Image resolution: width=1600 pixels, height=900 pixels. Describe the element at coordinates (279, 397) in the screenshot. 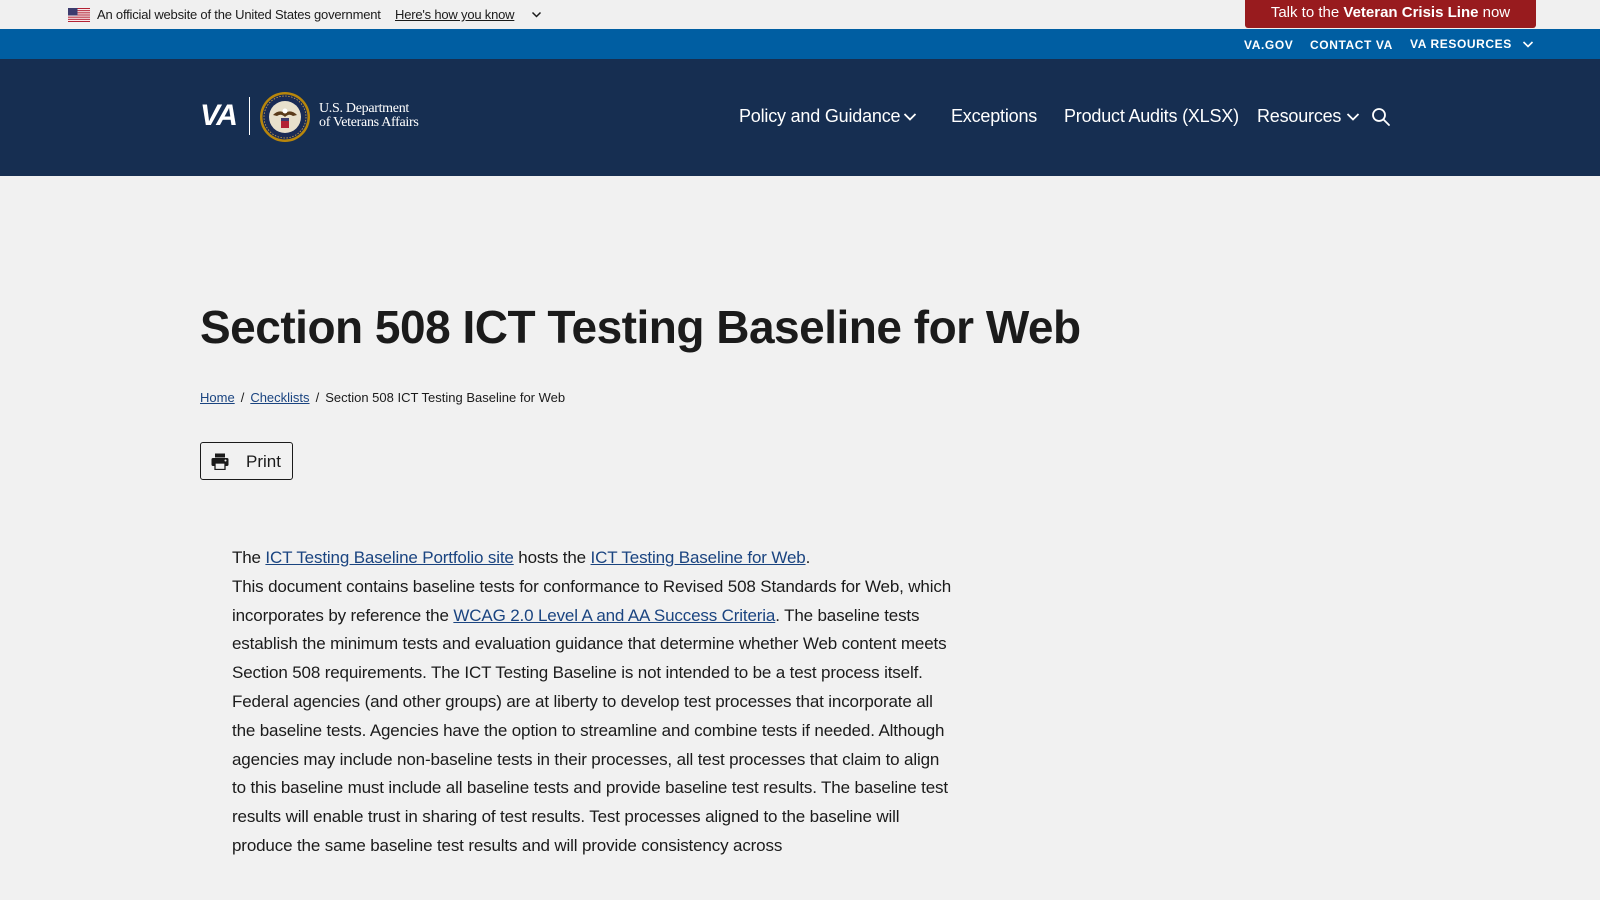

I see `breadcrumb-checklists: Checklists` at that location.